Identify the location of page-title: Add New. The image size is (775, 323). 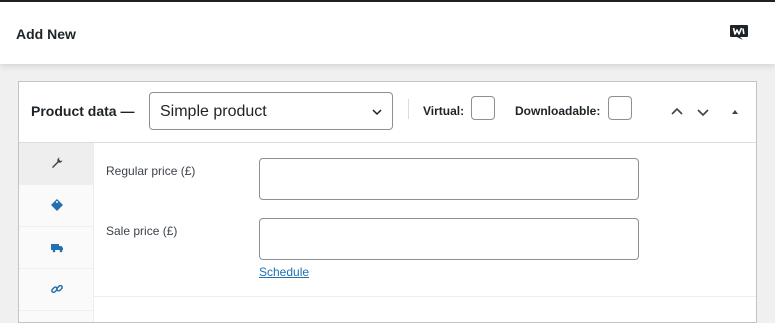
(46, 34).